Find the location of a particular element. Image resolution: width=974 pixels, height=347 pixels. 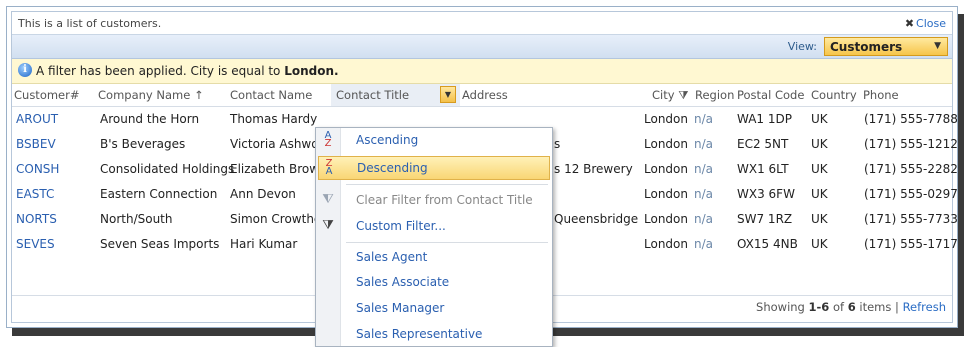

filter-field: City is located at coordinates (202, 71).